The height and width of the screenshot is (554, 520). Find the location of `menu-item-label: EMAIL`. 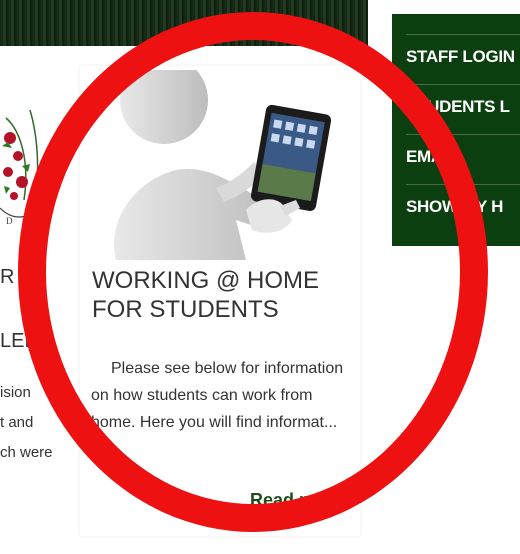

menu-item-label: EMAIL is located at coordinates (432, 156).